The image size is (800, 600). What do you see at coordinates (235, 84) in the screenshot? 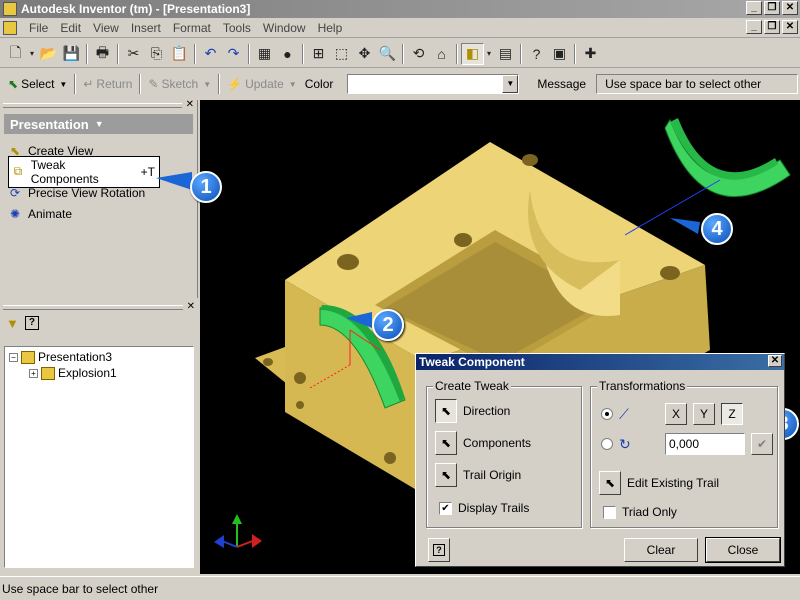
I see `update-lightning-icon: ⚡` at bounding box center [235, 84].